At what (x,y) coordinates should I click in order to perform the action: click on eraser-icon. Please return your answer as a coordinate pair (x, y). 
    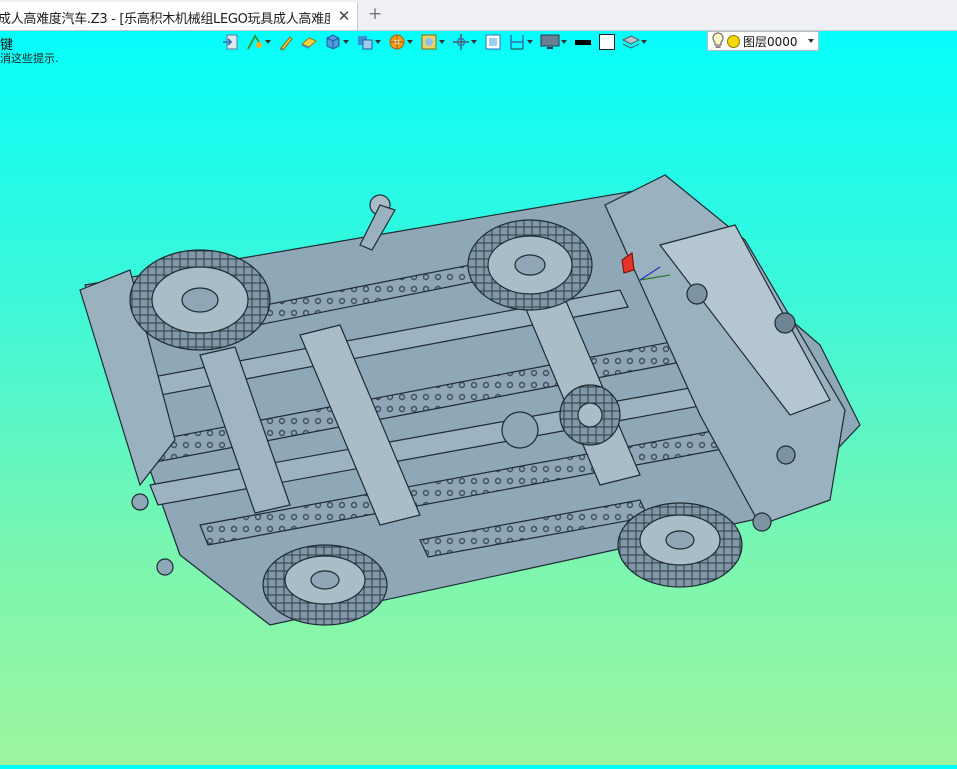
    Looking at the image, I should click on (309, 42).